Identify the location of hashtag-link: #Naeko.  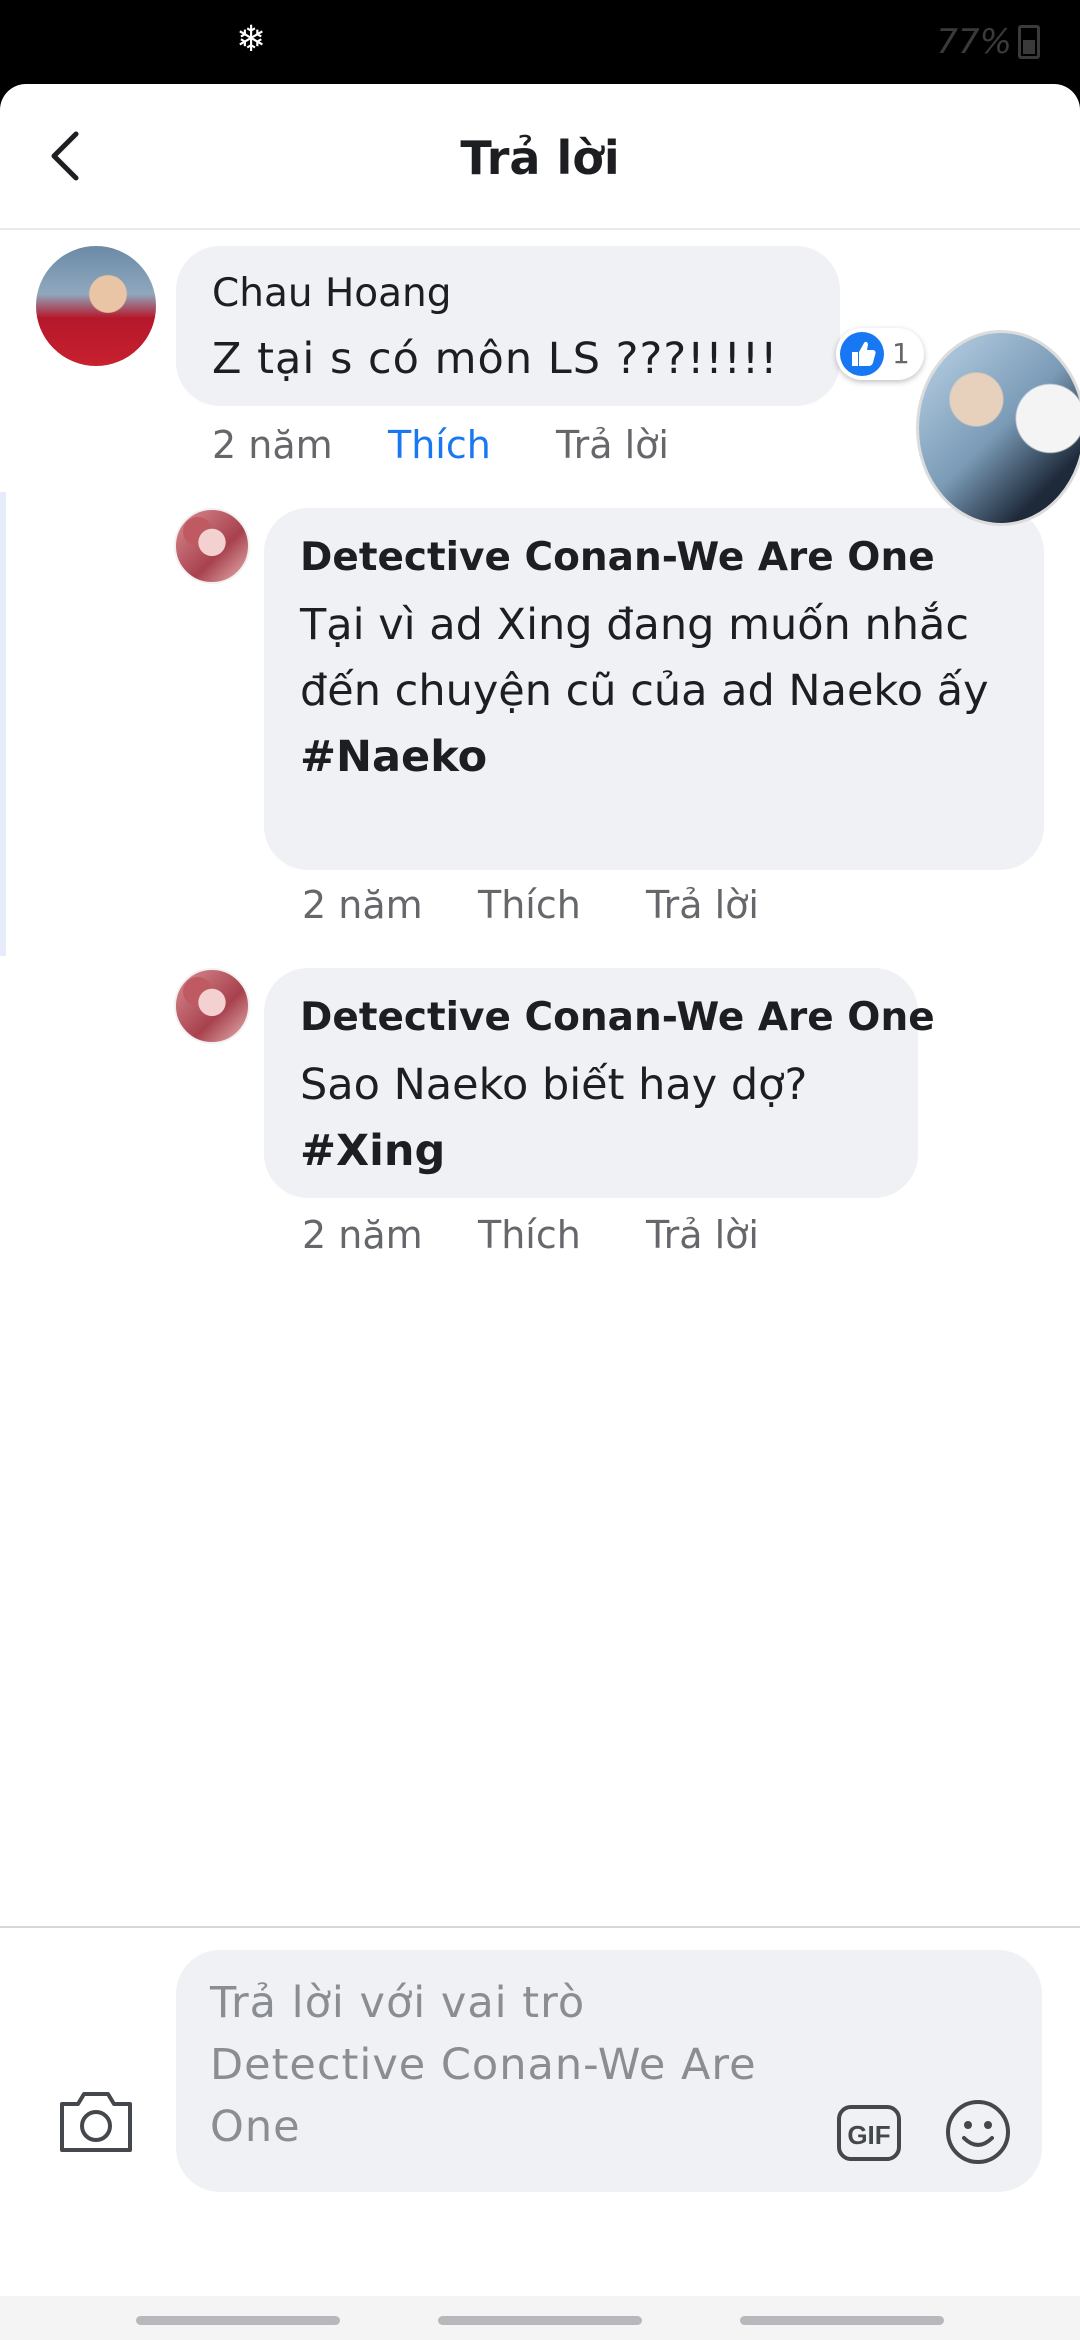
(657, 757).